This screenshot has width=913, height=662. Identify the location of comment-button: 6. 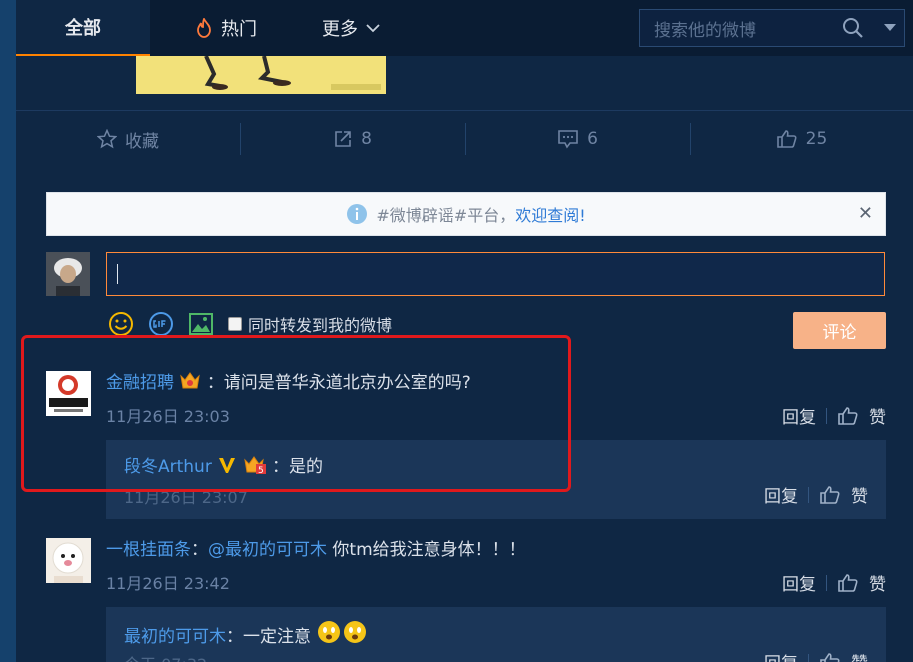
(577, 139).